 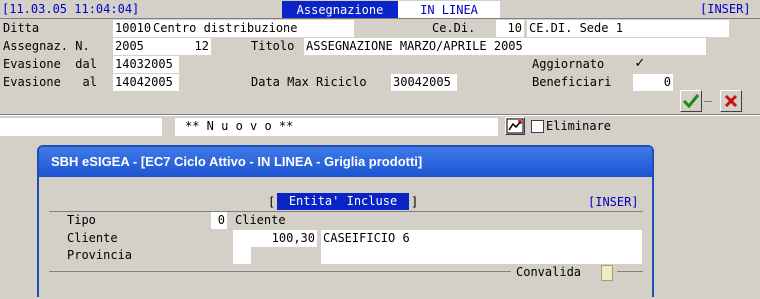 What do you see at coordinates (100, 255) in the screenshot?
I see `provincia-label: Provincia` at bounding box center [100, 255].